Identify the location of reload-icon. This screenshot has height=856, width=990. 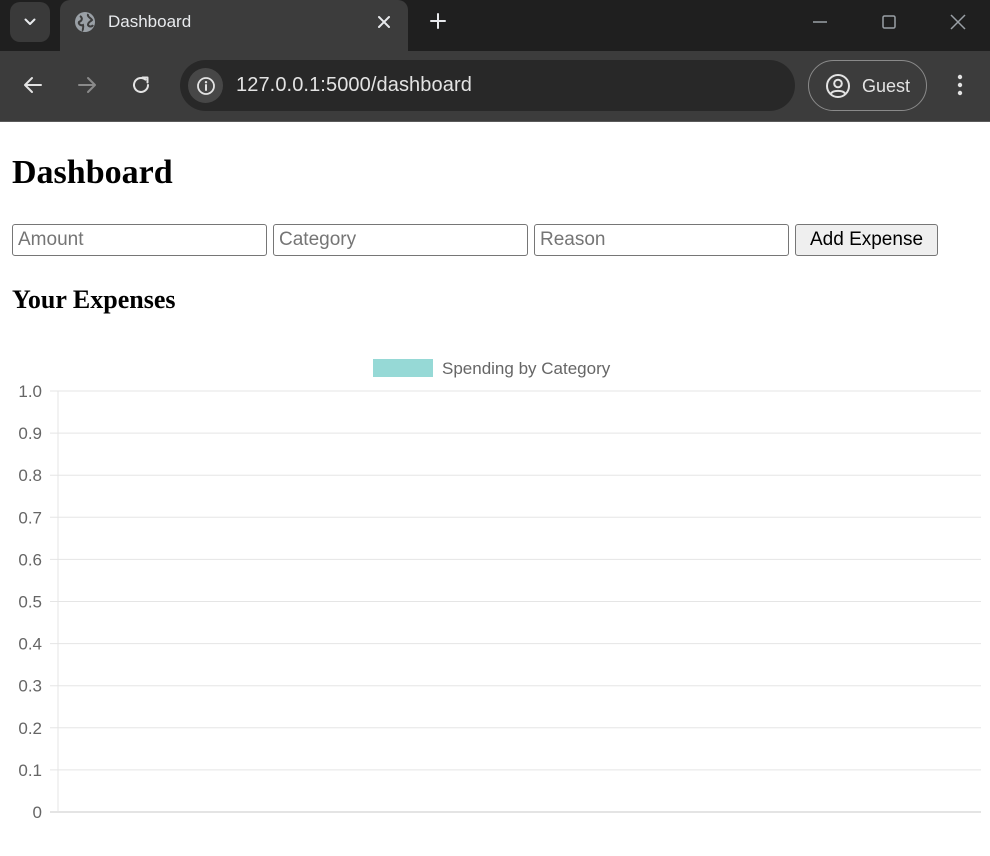
(141, 84).